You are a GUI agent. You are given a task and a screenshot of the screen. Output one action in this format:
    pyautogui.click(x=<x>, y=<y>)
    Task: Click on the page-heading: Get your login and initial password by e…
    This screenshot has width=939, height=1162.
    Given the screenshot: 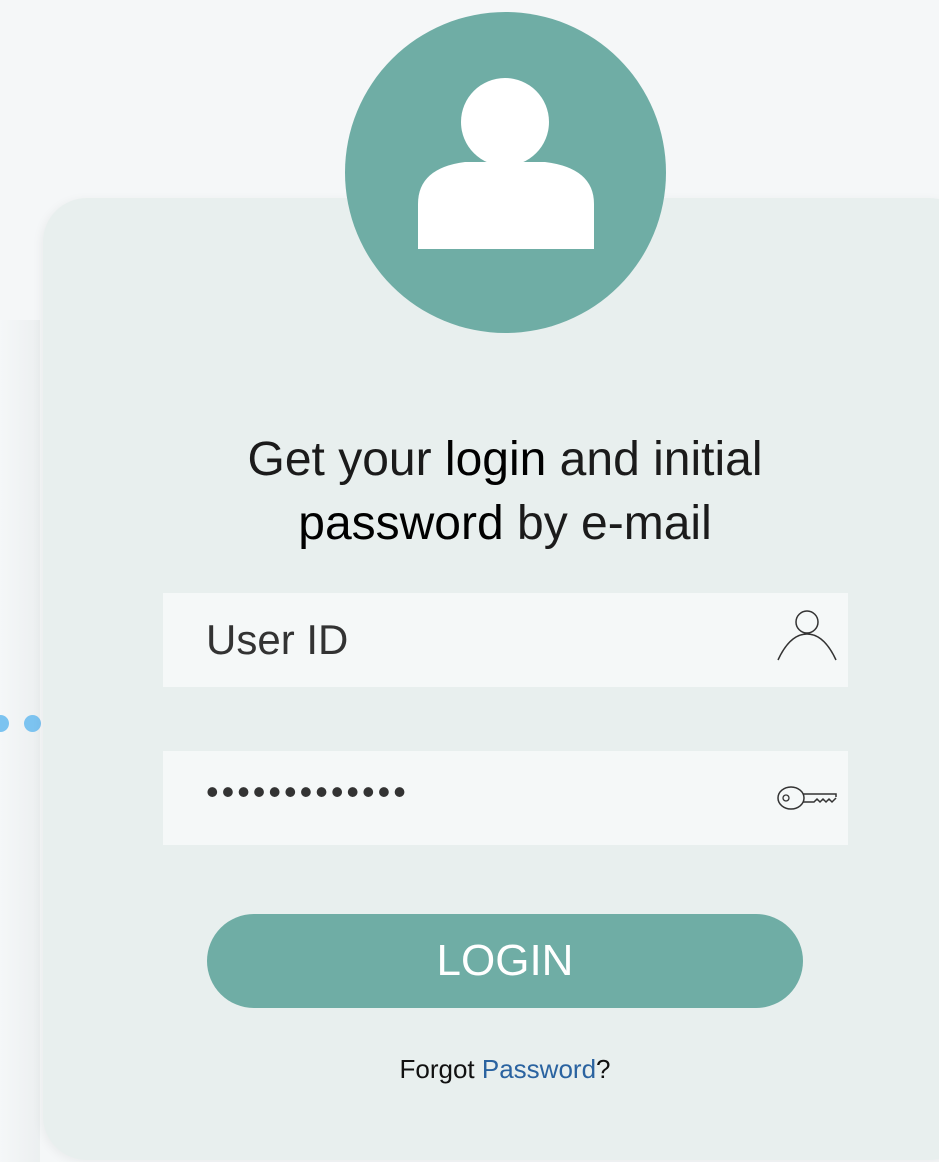 What is the action you would take?
    pyautogui.click(x=505, y=492)
    